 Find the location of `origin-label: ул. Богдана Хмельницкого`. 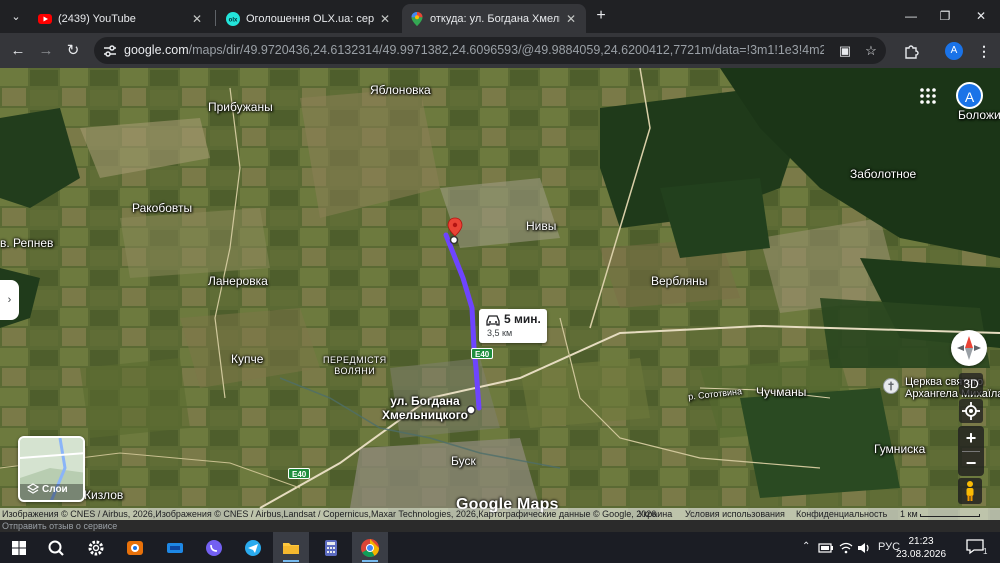

origin-label: ул. Богдана Хмельницкого is located at coordinates (425, 408).